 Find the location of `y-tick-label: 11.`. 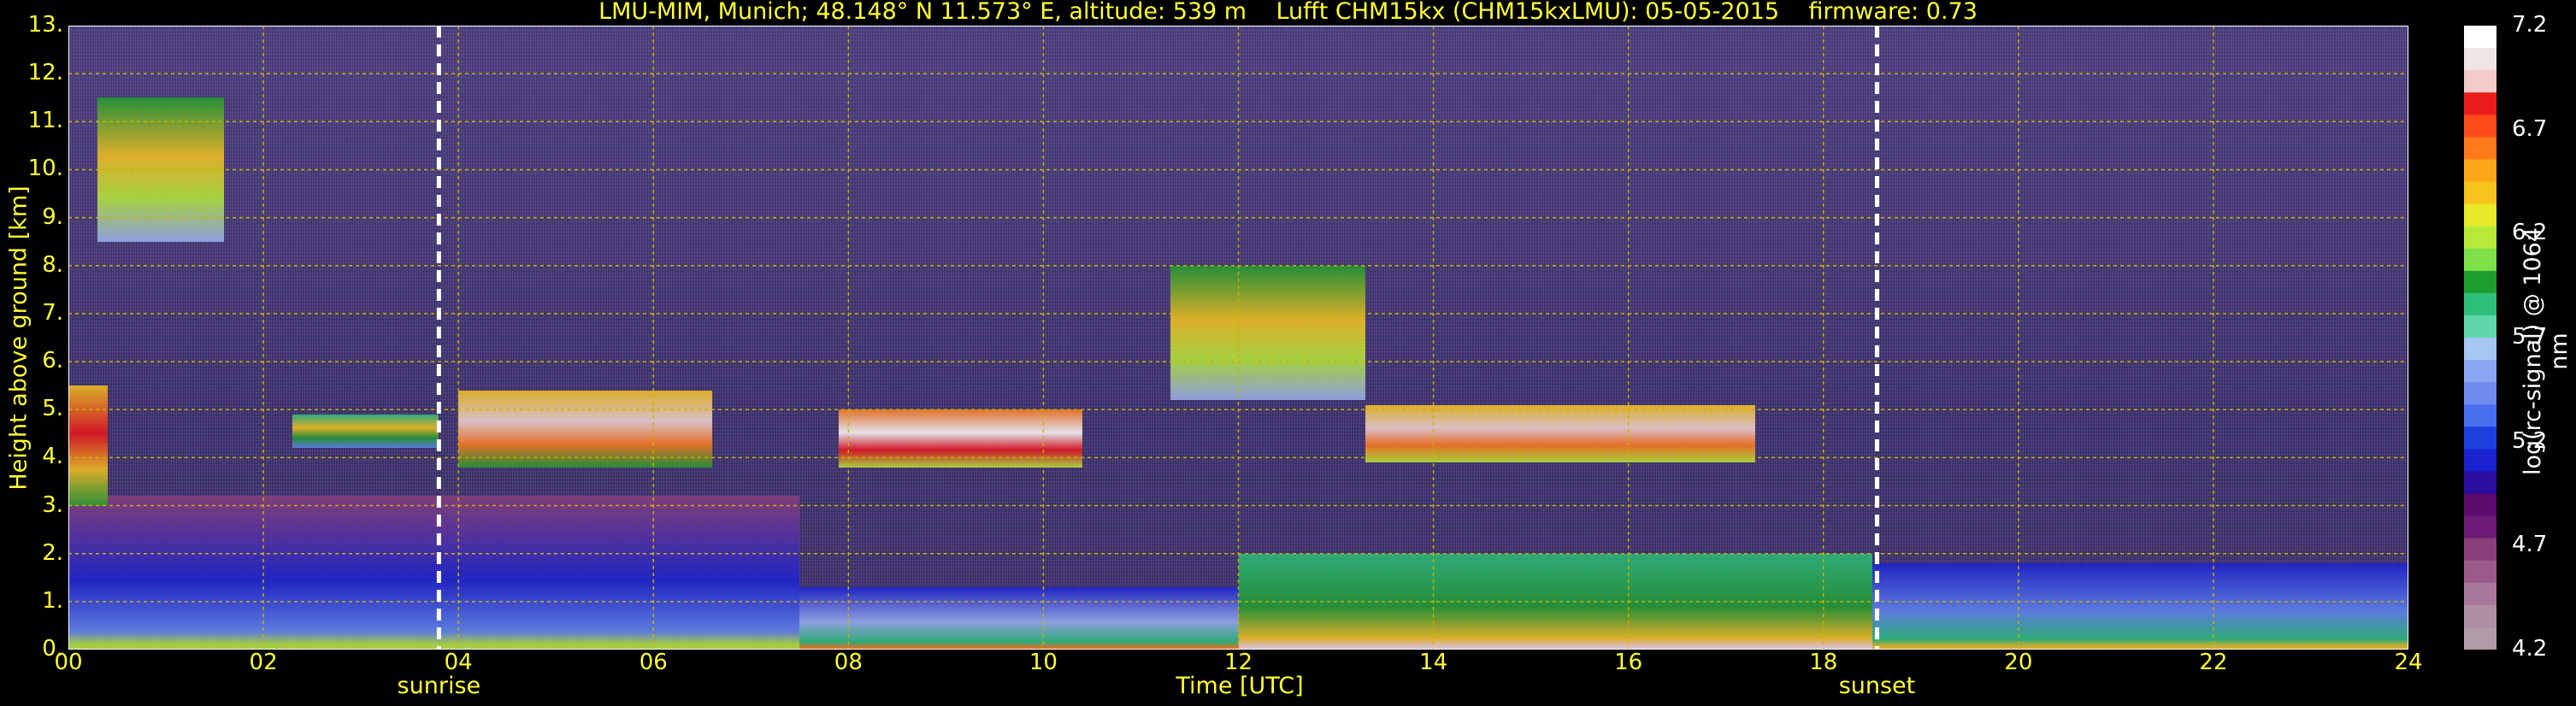

y-tick-label: 11. is located at coordinates (45, 121).